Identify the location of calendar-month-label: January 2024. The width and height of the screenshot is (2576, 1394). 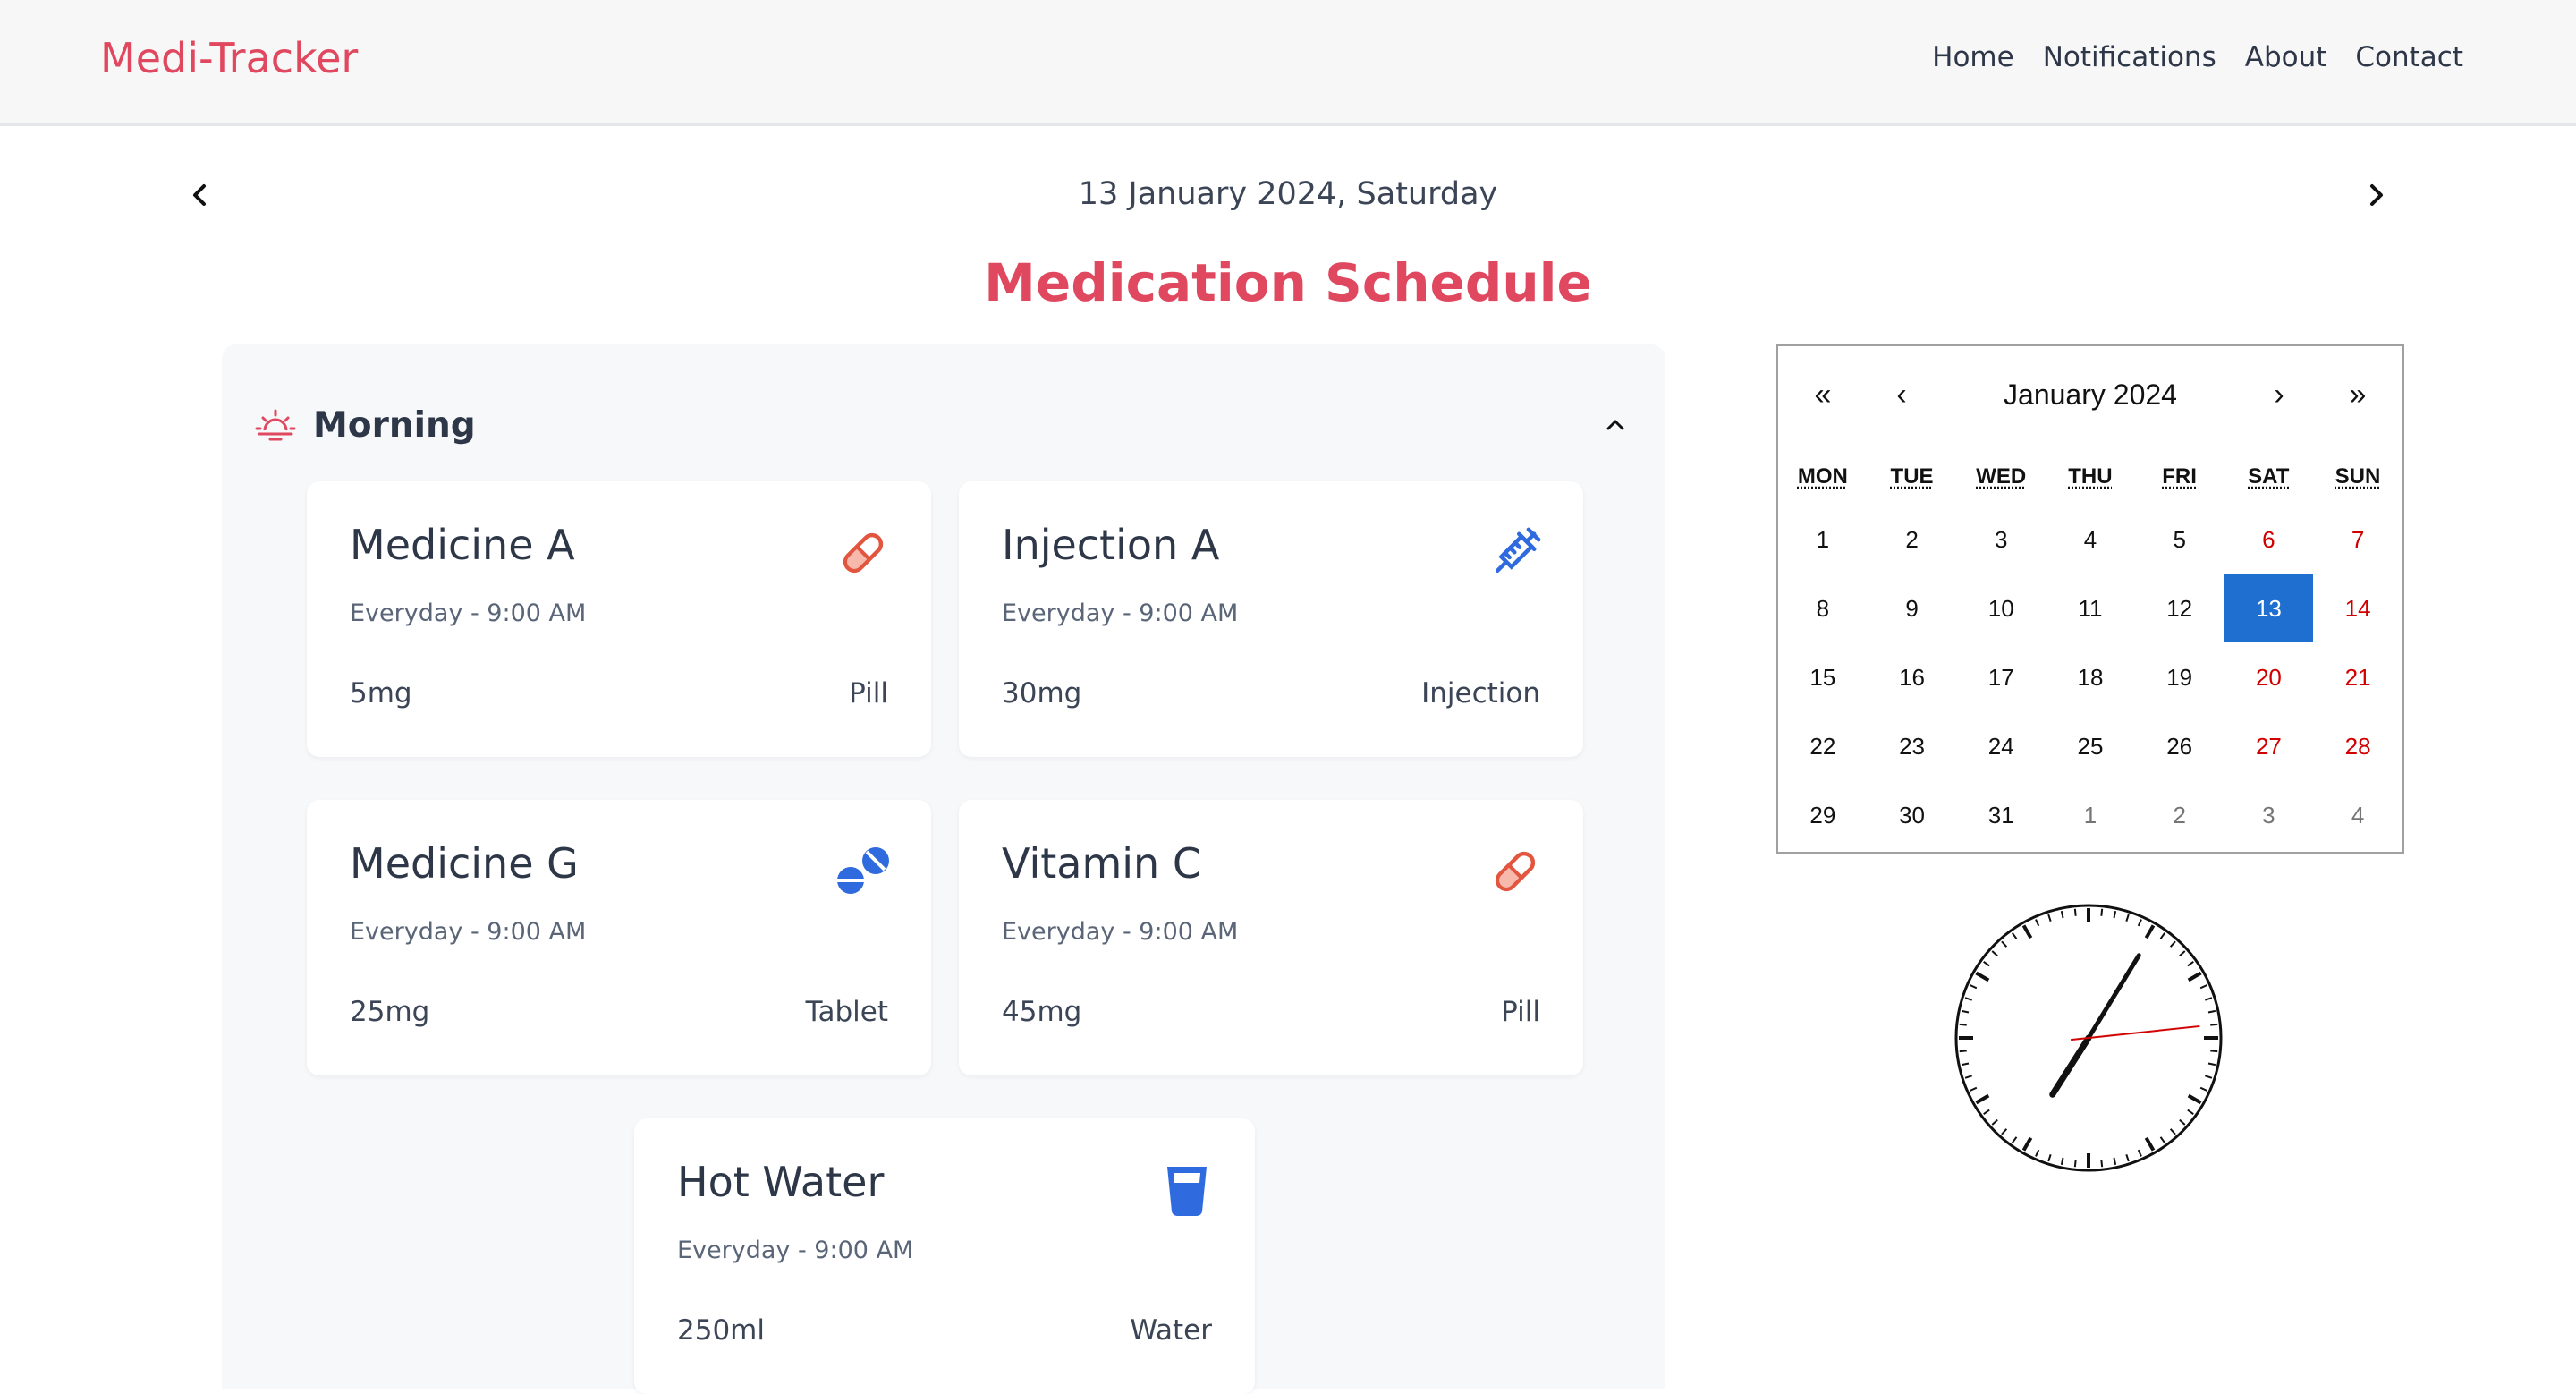
(2090, 394).